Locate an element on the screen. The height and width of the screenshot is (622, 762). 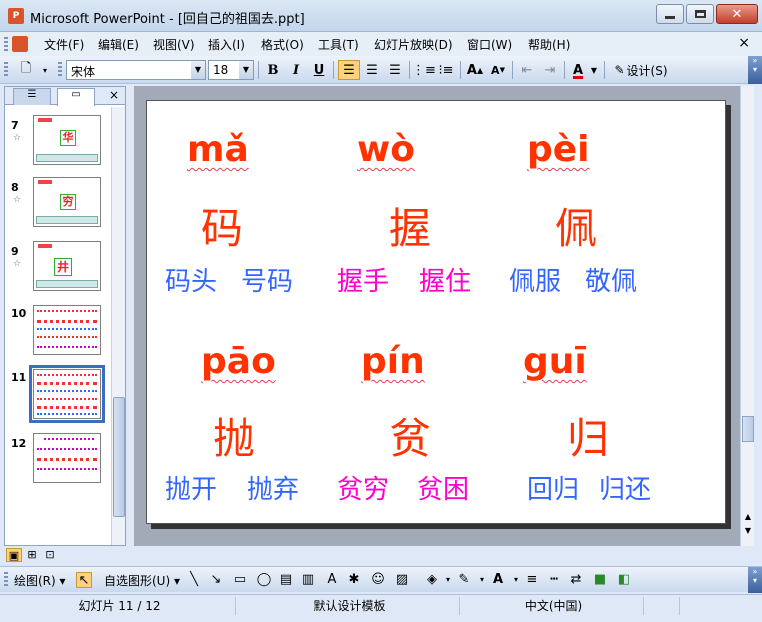
toolbar-options-icon: ▾ is located at coordinates (45, 70).